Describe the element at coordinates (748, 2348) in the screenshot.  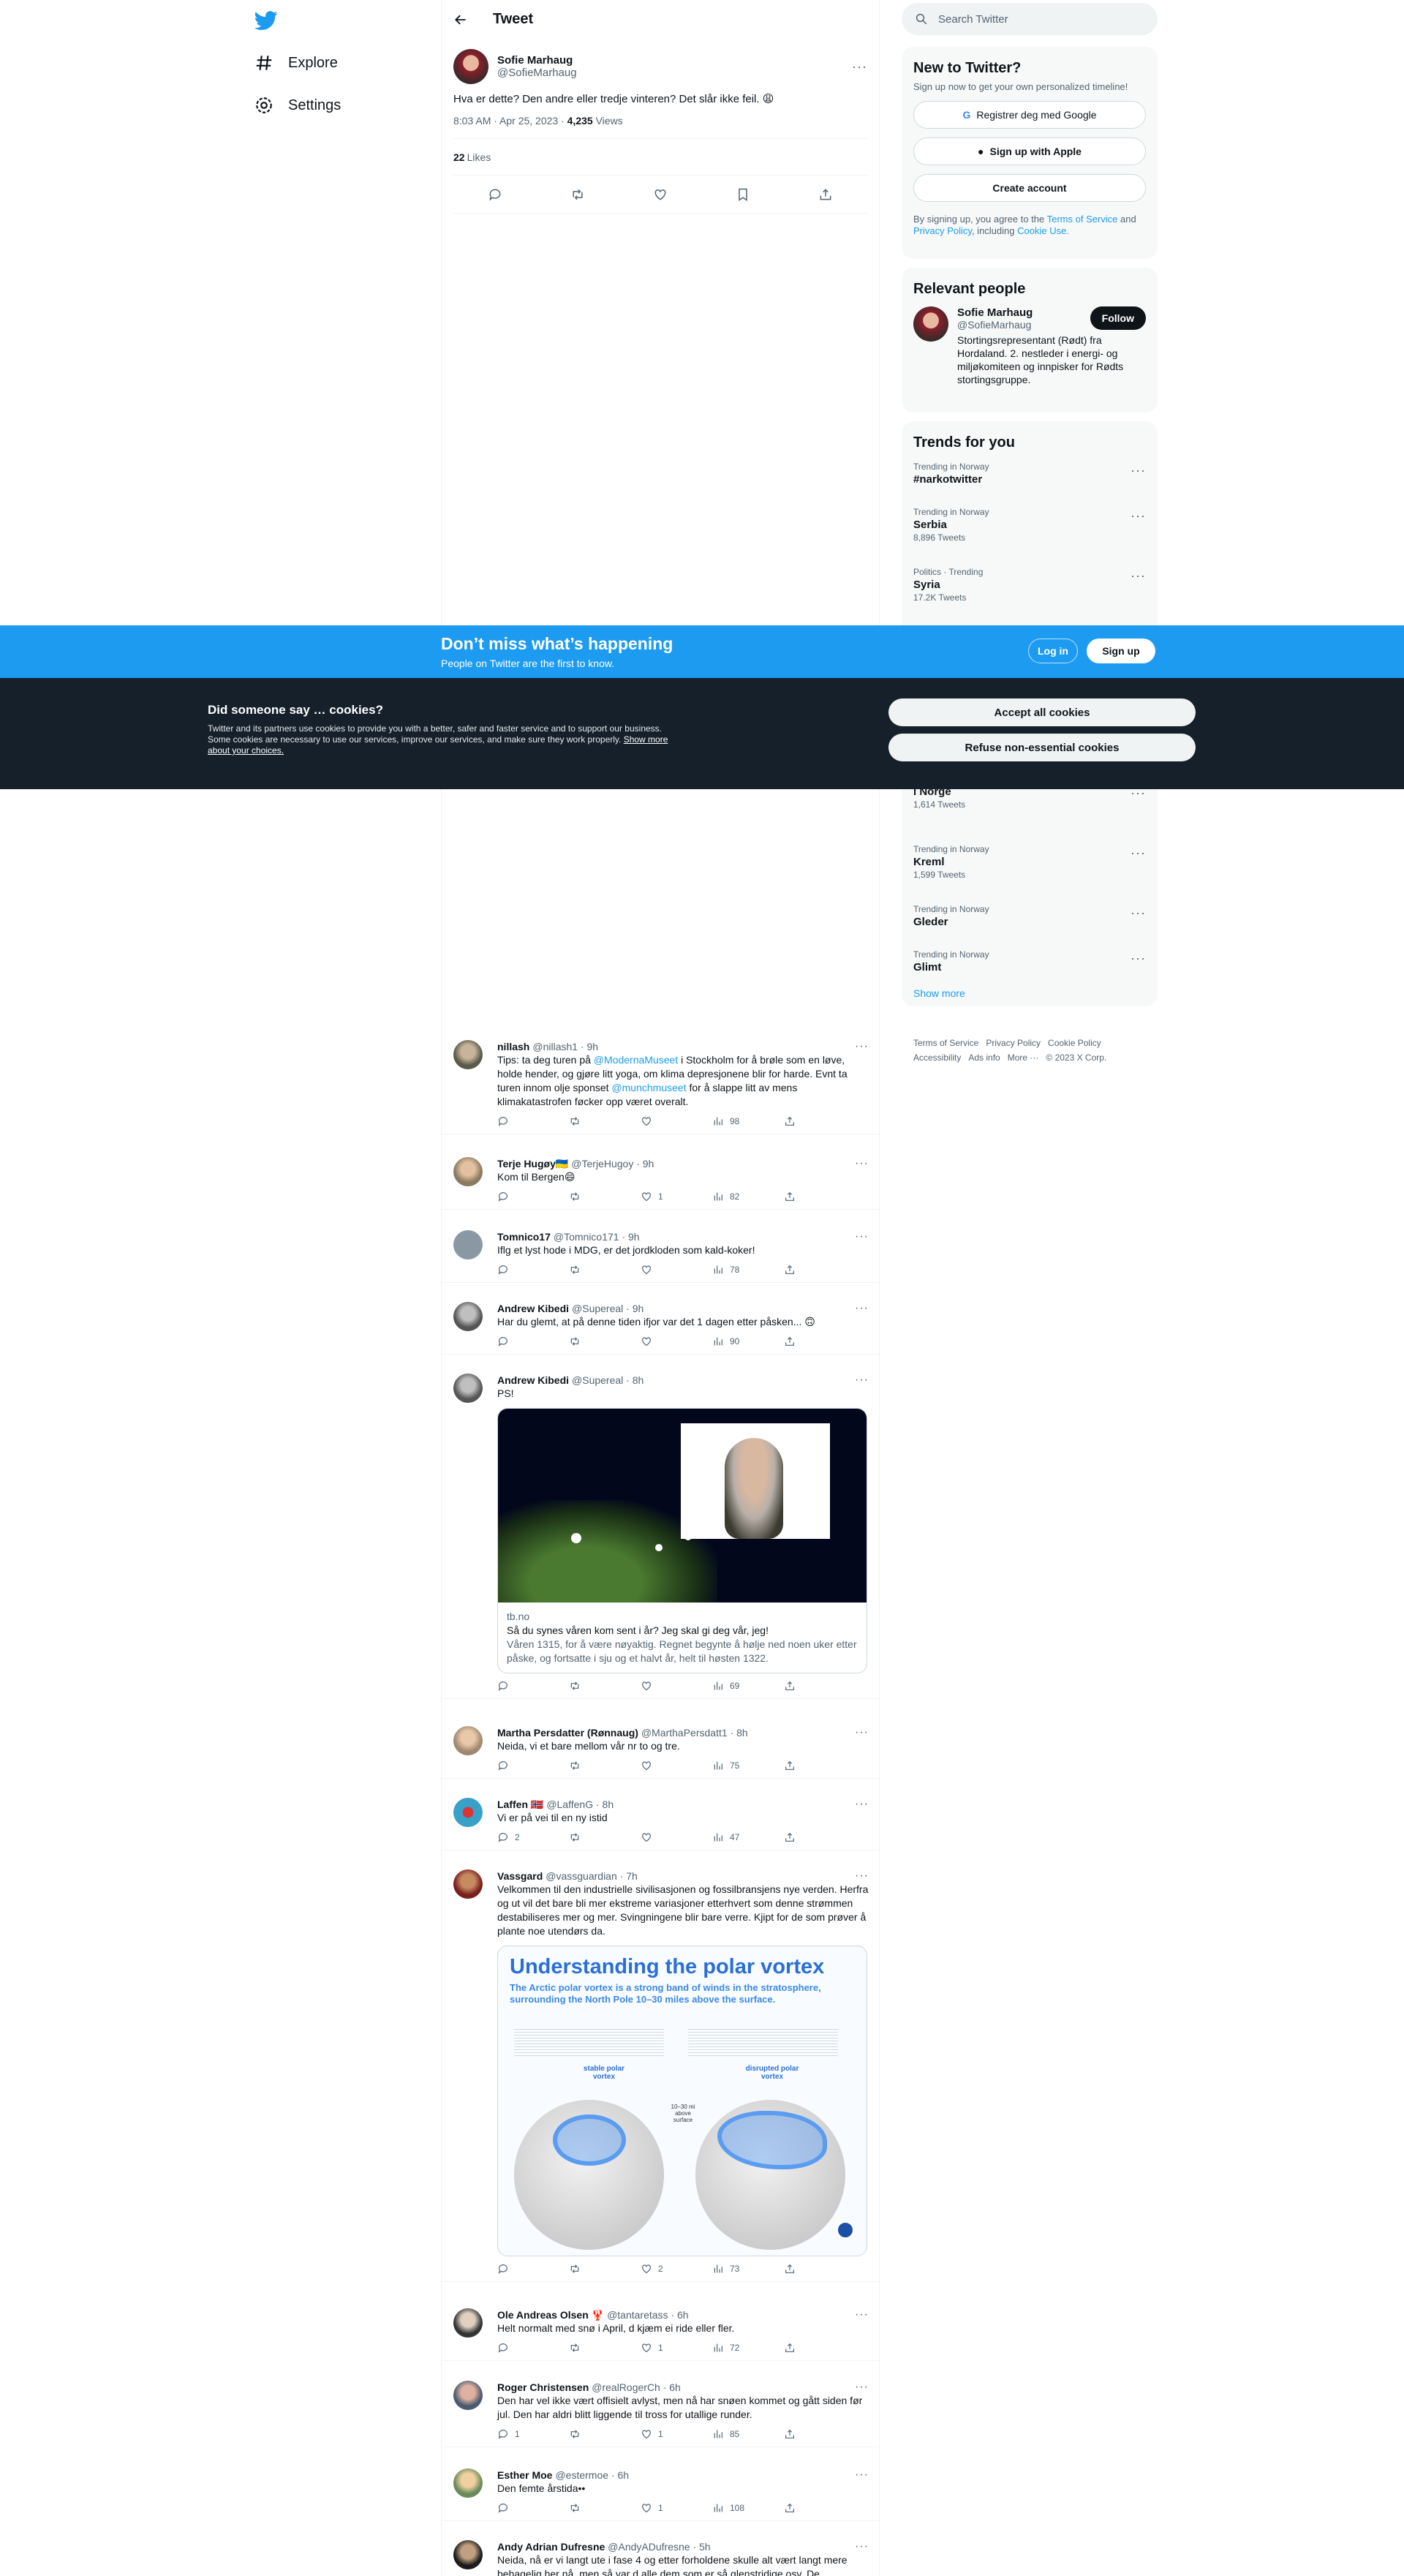
I see `views-action: 72` at that location.